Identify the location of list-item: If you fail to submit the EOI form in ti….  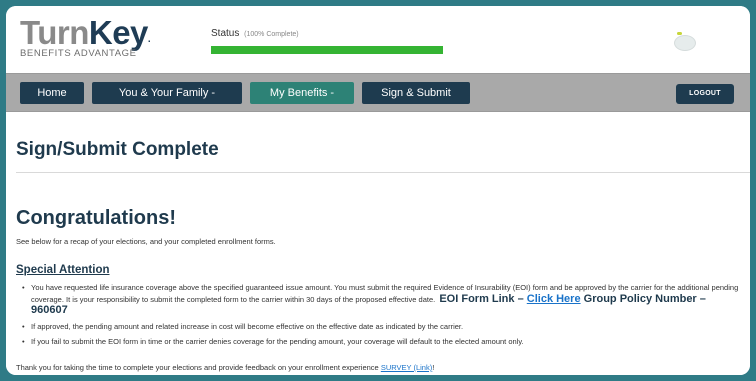
(382, 342).